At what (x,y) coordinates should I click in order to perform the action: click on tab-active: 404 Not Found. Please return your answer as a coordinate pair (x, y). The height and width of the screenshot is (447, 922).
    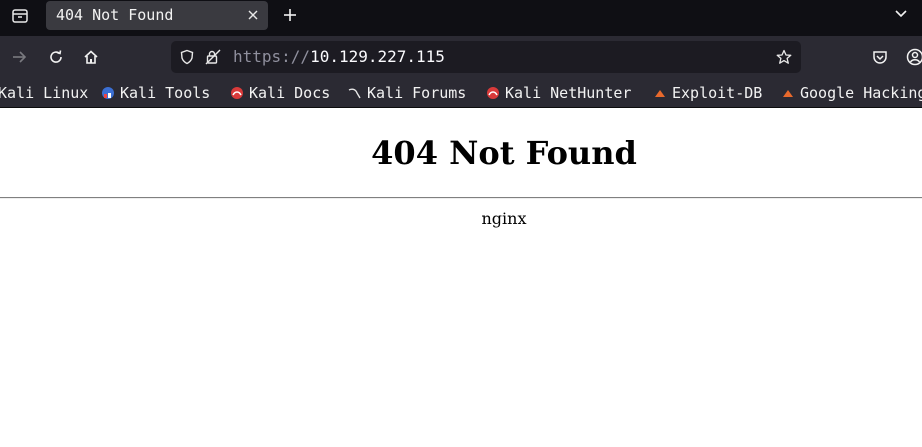
    Looking at the image, I should click on (157, 15).